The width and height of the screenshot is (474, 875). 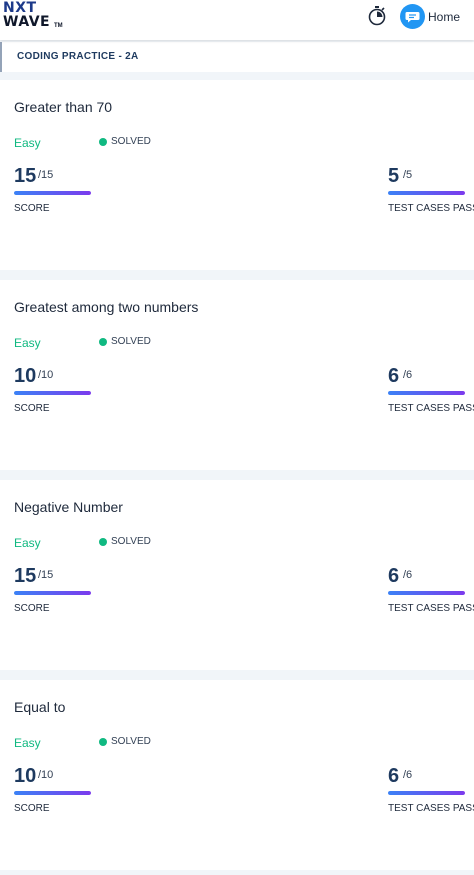 I want to click on test-cases-value: 5, so click(x=394, y=176).